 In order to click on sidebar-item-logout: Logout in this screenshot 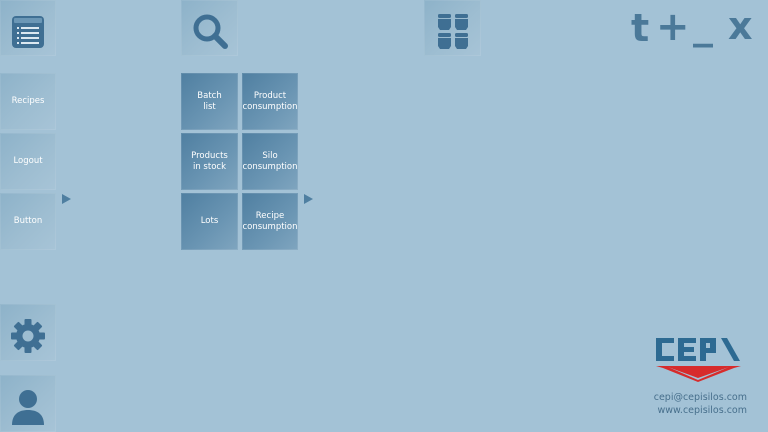, I will do `click(28, 161)`.